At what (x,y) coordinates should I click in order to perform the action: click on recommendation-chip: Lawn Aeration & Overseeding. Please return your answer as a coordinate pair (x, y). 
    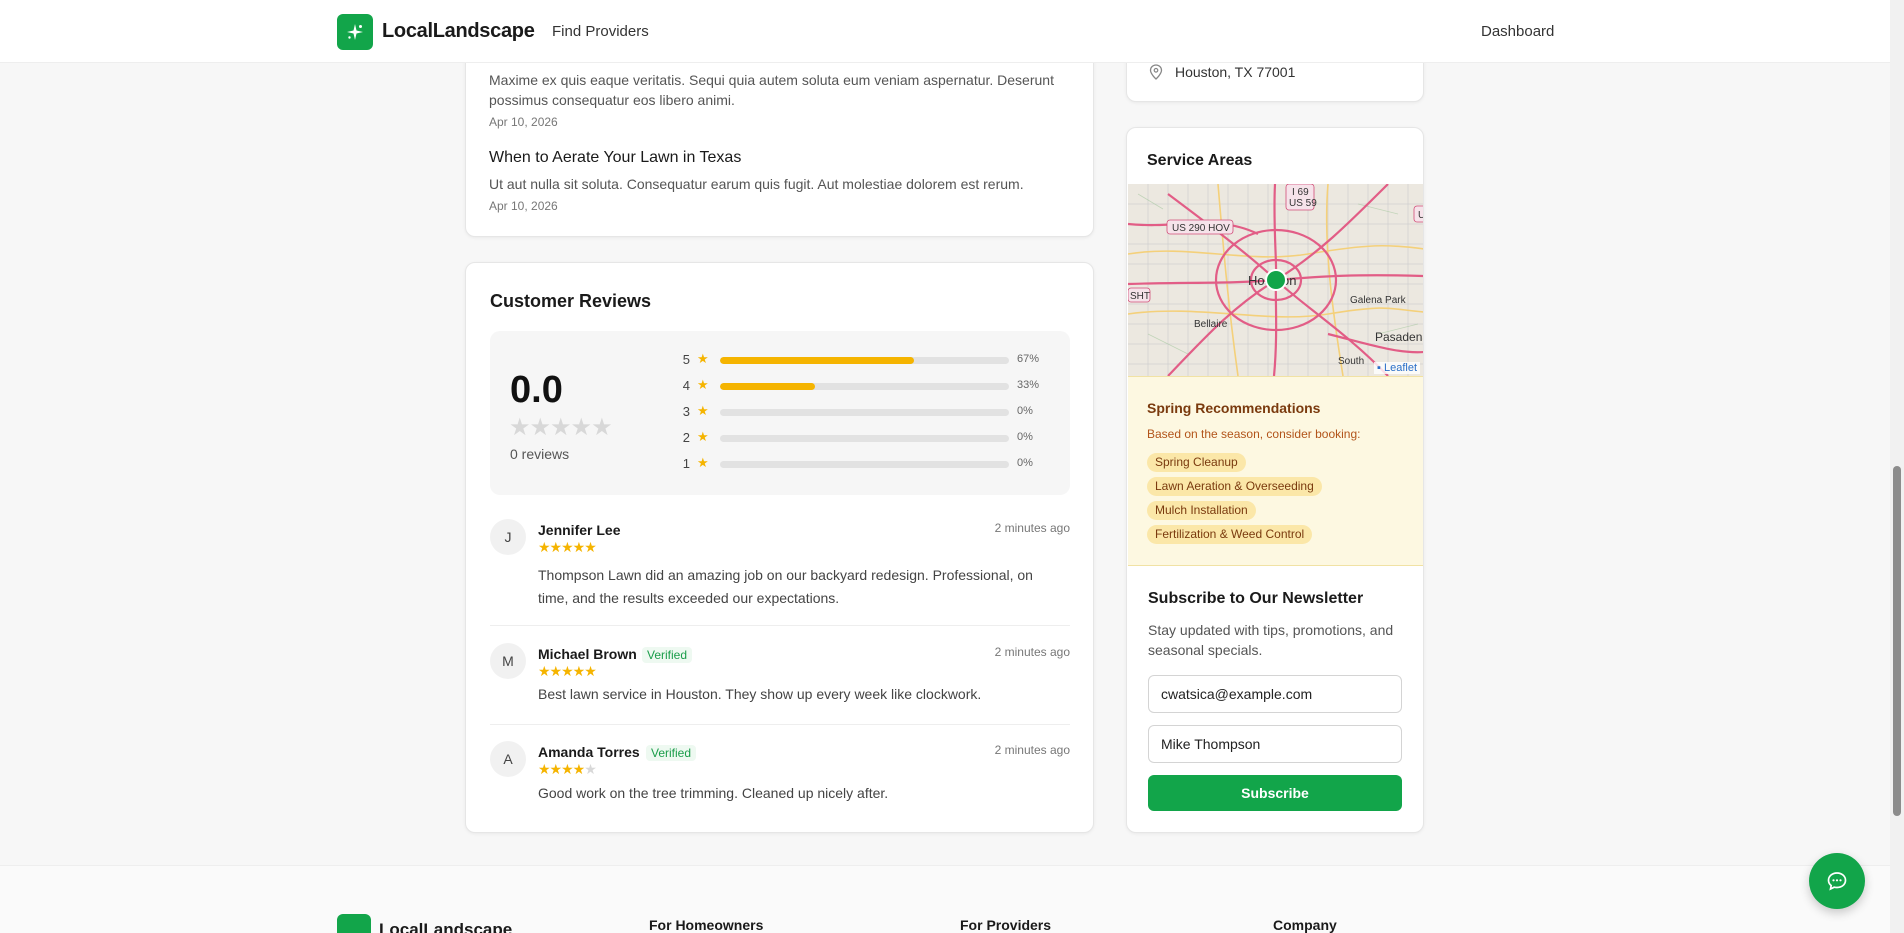
    Looking at the image, I should click on (1234, 486).